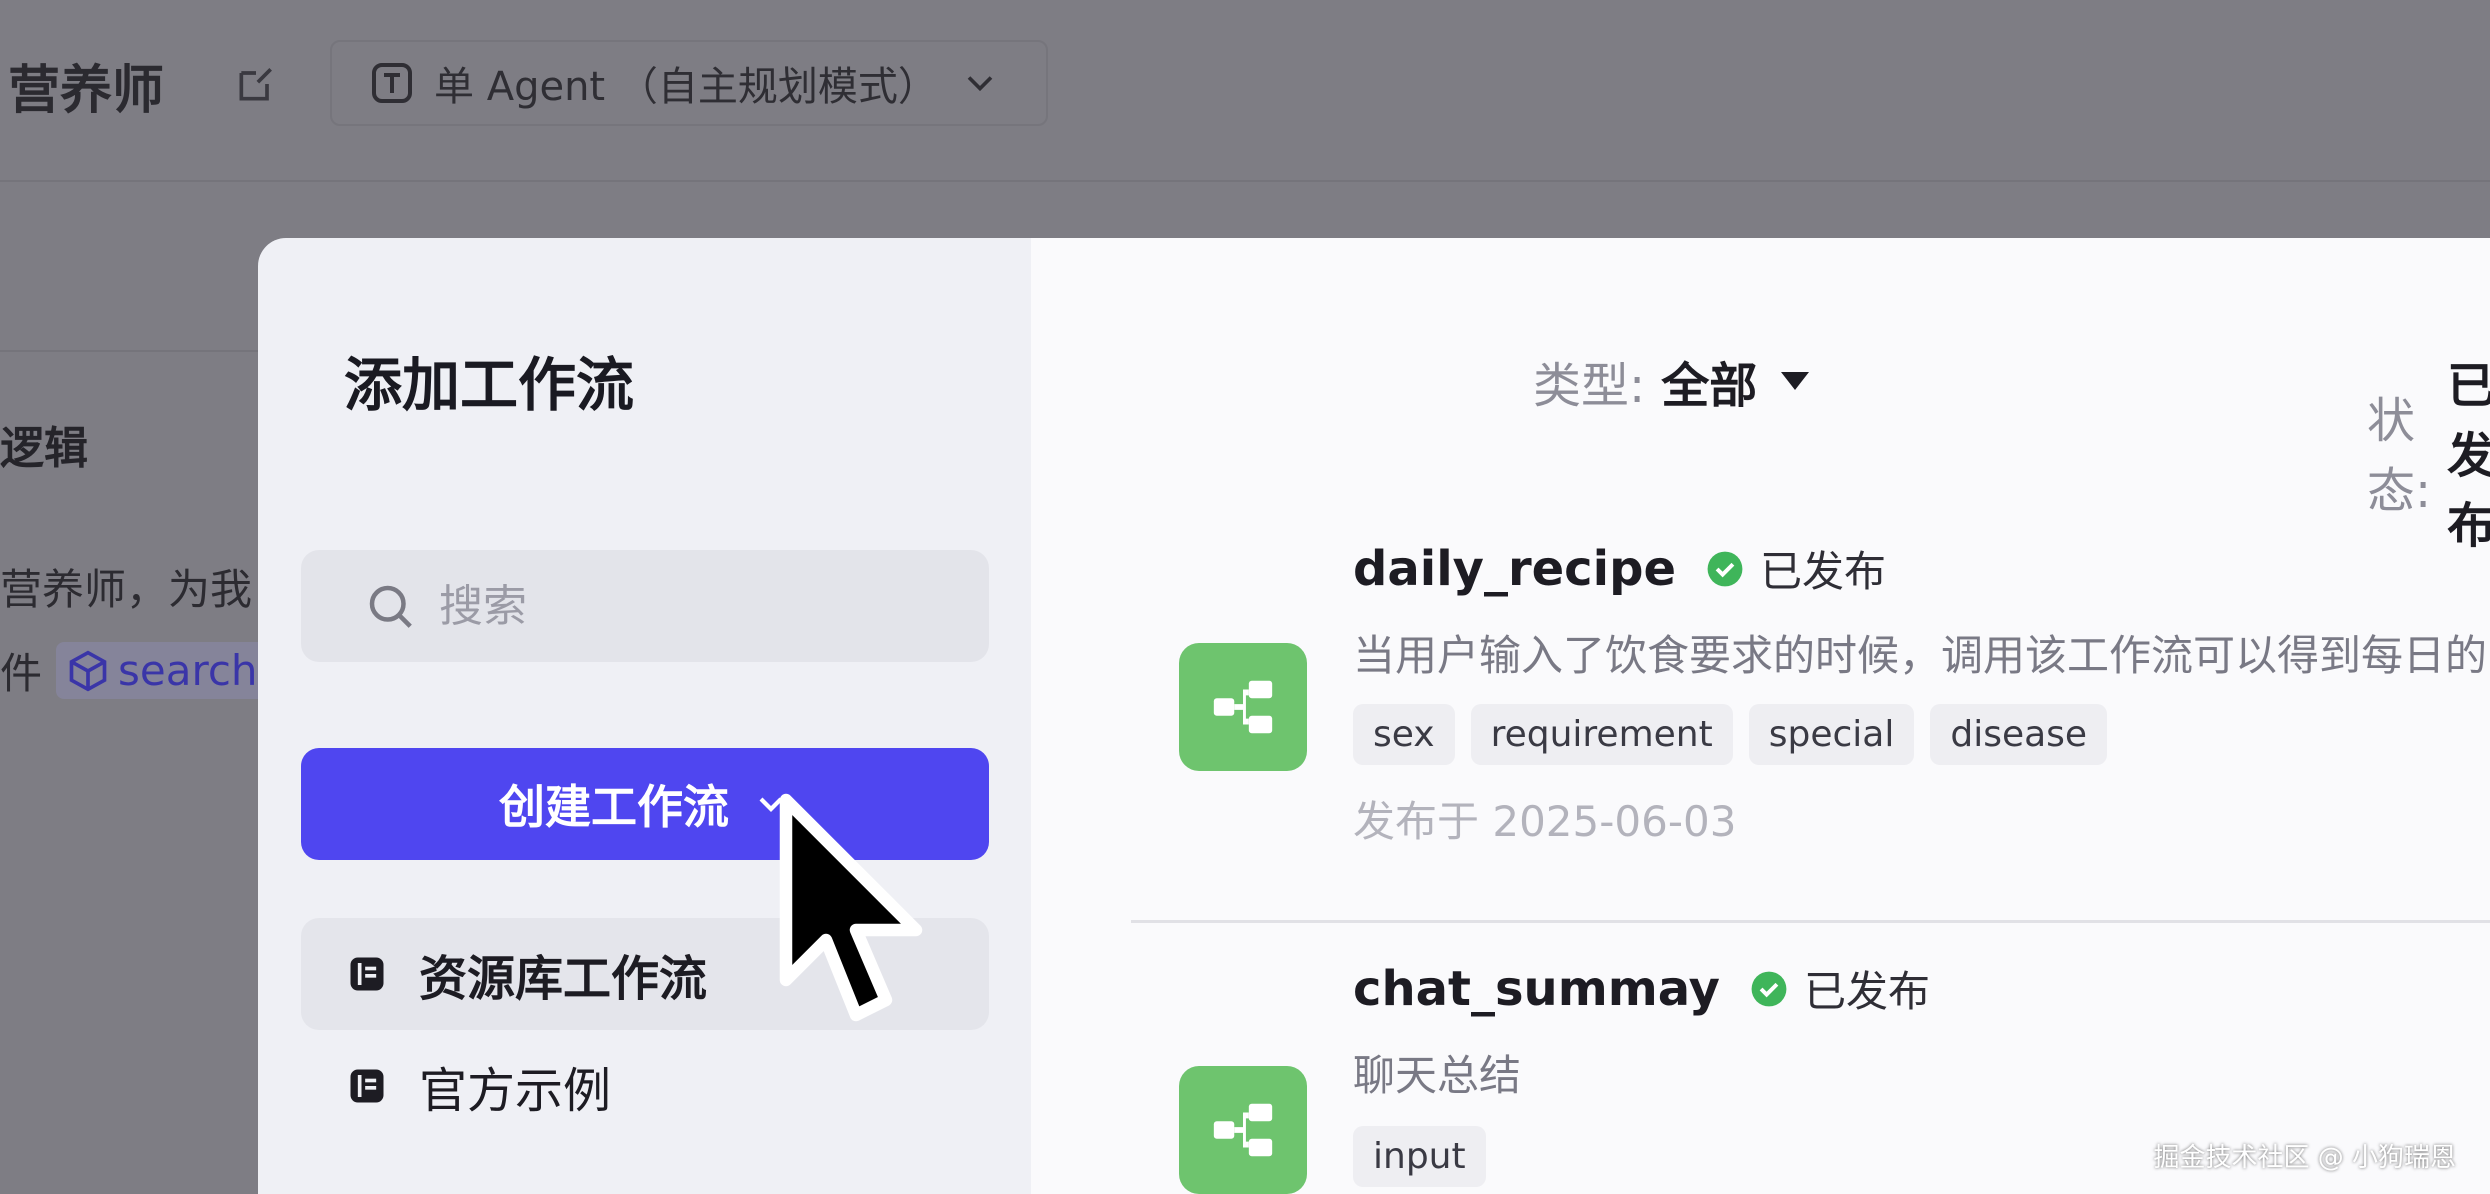 This screenshot has width=2490, height=1194. What do you see at coordinates (614, 807) in the screenshot?
I see `create-workflow-label: 创建工作流` at bounding box center [614, 807].